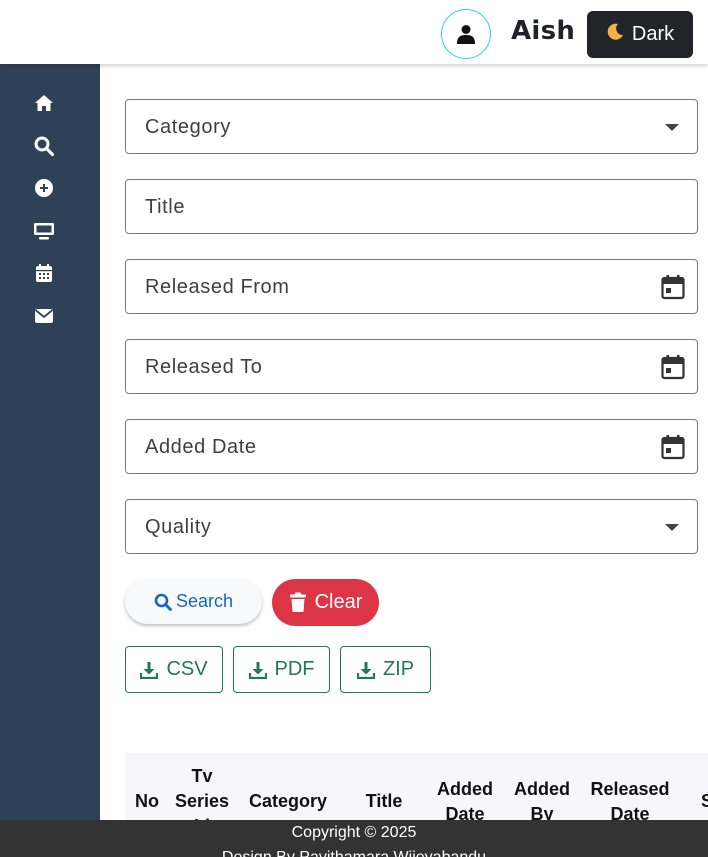 The width and height of the screenshot is (708, 857). What do you see at coordinates (354, 32) in the screenshot?
I see `top-navbar: Aish Dark` at bounding box center [354, 32].